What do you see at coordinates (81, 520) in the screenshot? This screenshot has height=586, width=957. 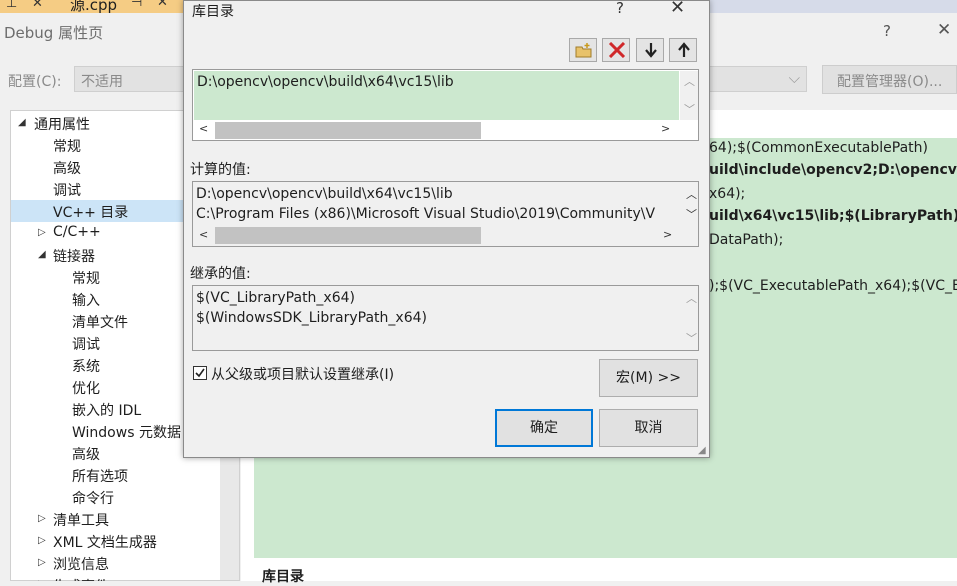 I see `tree-item: 清单工具` at bounding box center [81, 520].